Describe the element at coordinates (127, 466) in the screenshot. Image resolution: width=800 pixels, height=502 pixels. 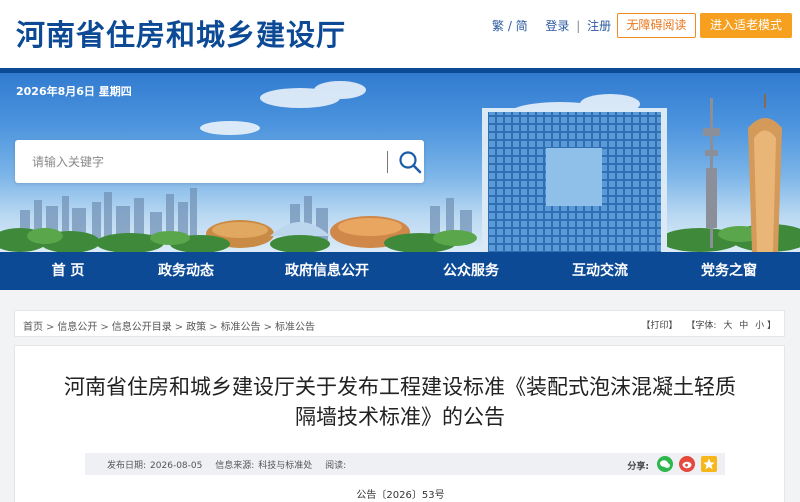
I see `publish-date-label: 发布日期:` at that location.